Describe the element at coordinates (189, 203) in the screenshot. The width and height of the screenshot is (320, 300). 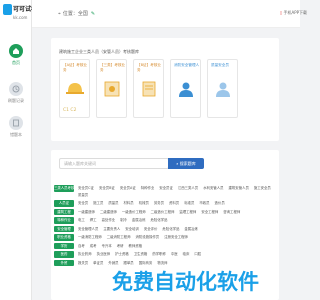
I see `category-link: 标准员` at that location.